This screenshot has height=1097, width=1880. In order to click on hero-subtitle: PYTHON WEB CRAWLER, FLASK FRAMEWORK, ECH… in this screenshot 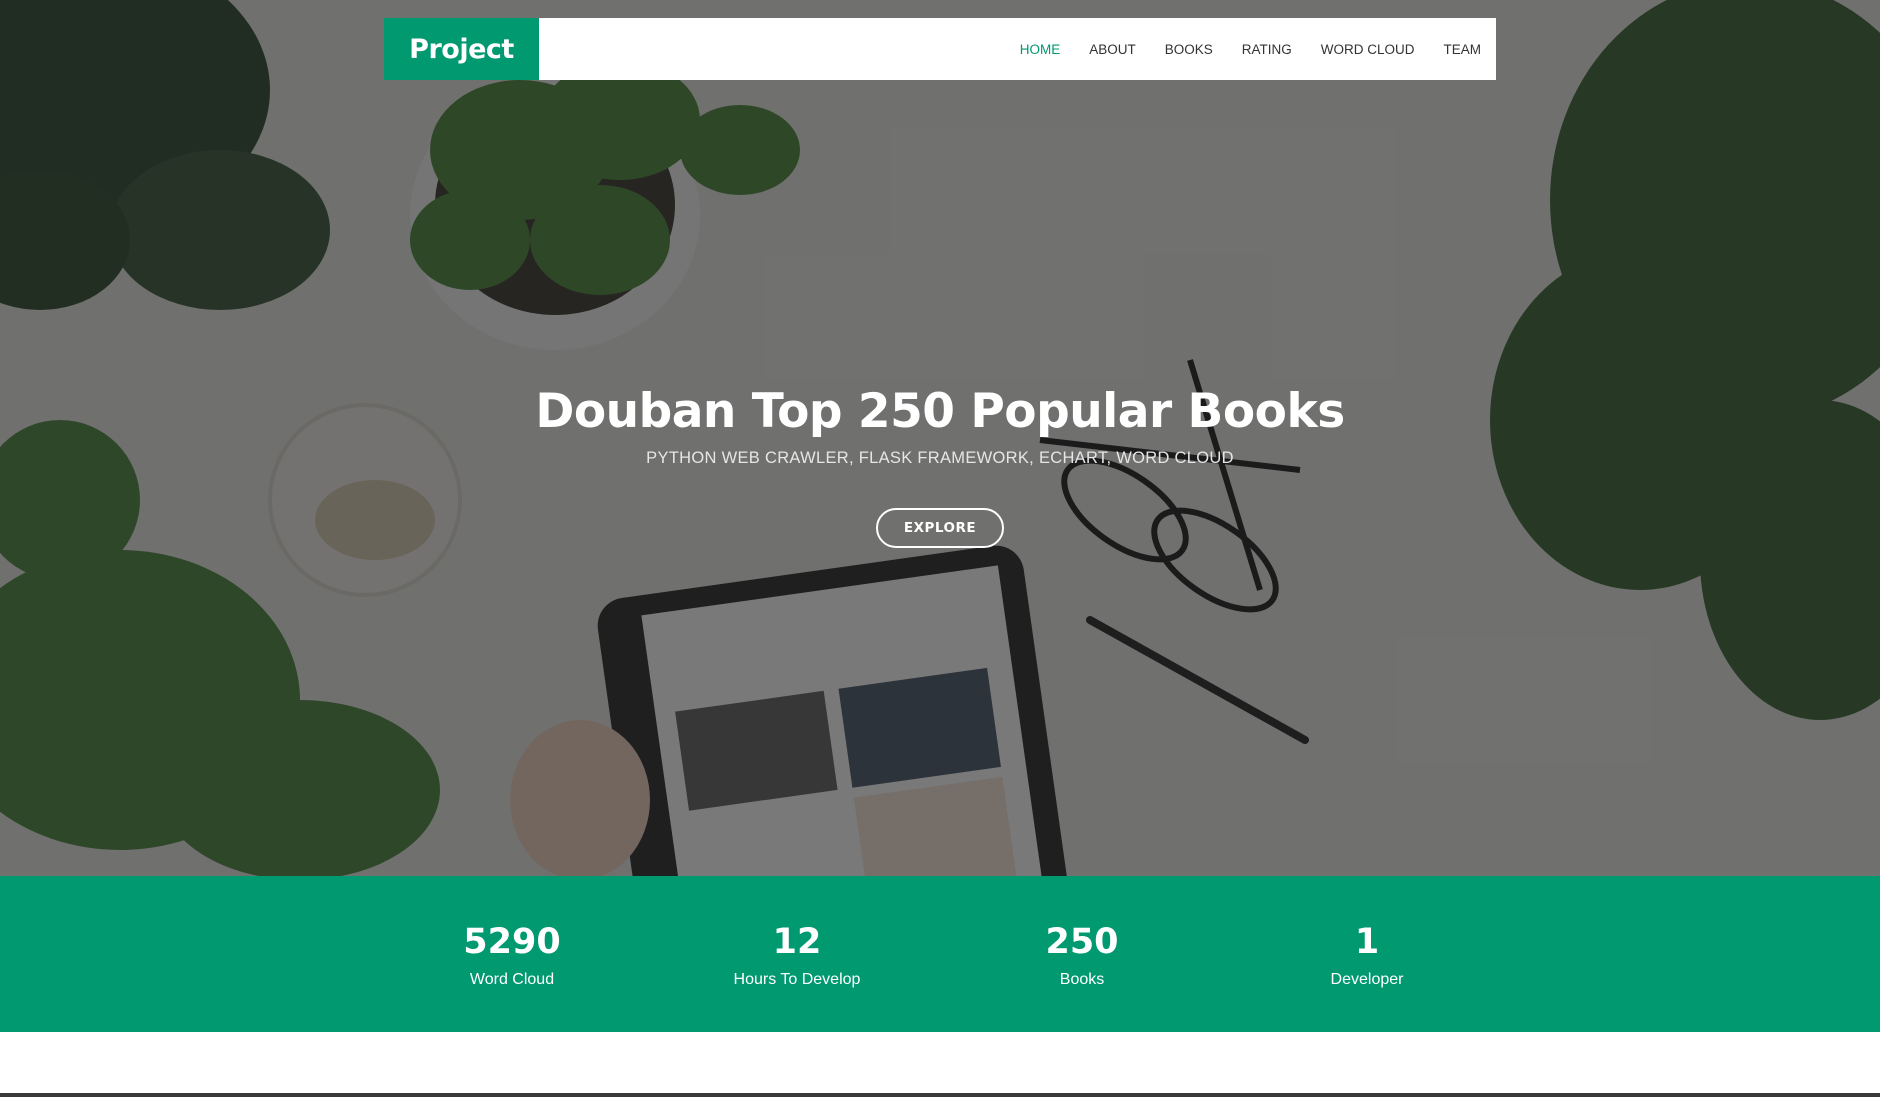, I will do `click(940, 458)`.